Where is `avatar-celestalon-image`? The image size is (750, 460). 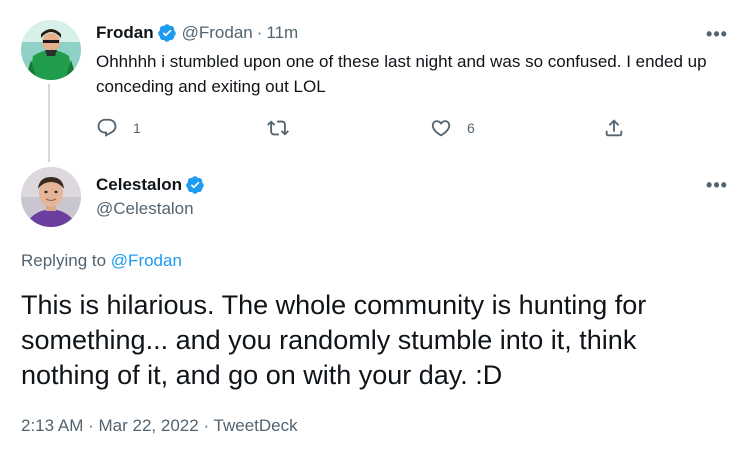 avatar-celestalon-image is located at coordinates (51, 197).